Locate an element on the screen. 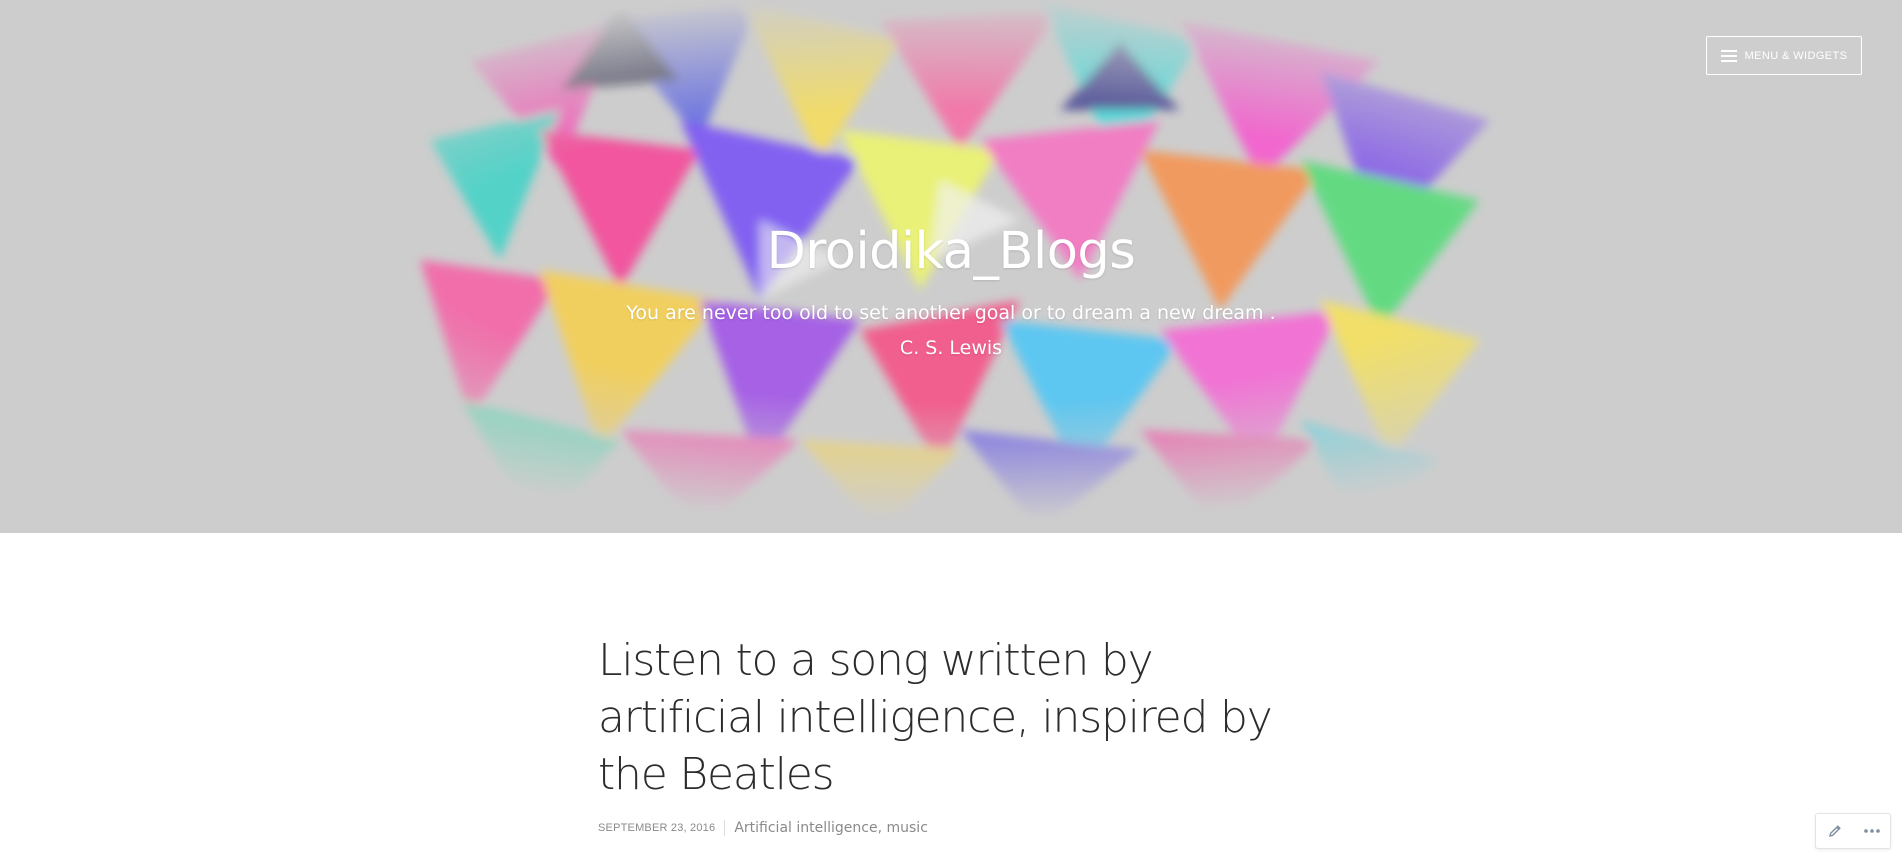 The height and width of the screenshot is (854, 1902). post-date: SEPTEMBER 23, 2016 is located at coordinates (656, 828).